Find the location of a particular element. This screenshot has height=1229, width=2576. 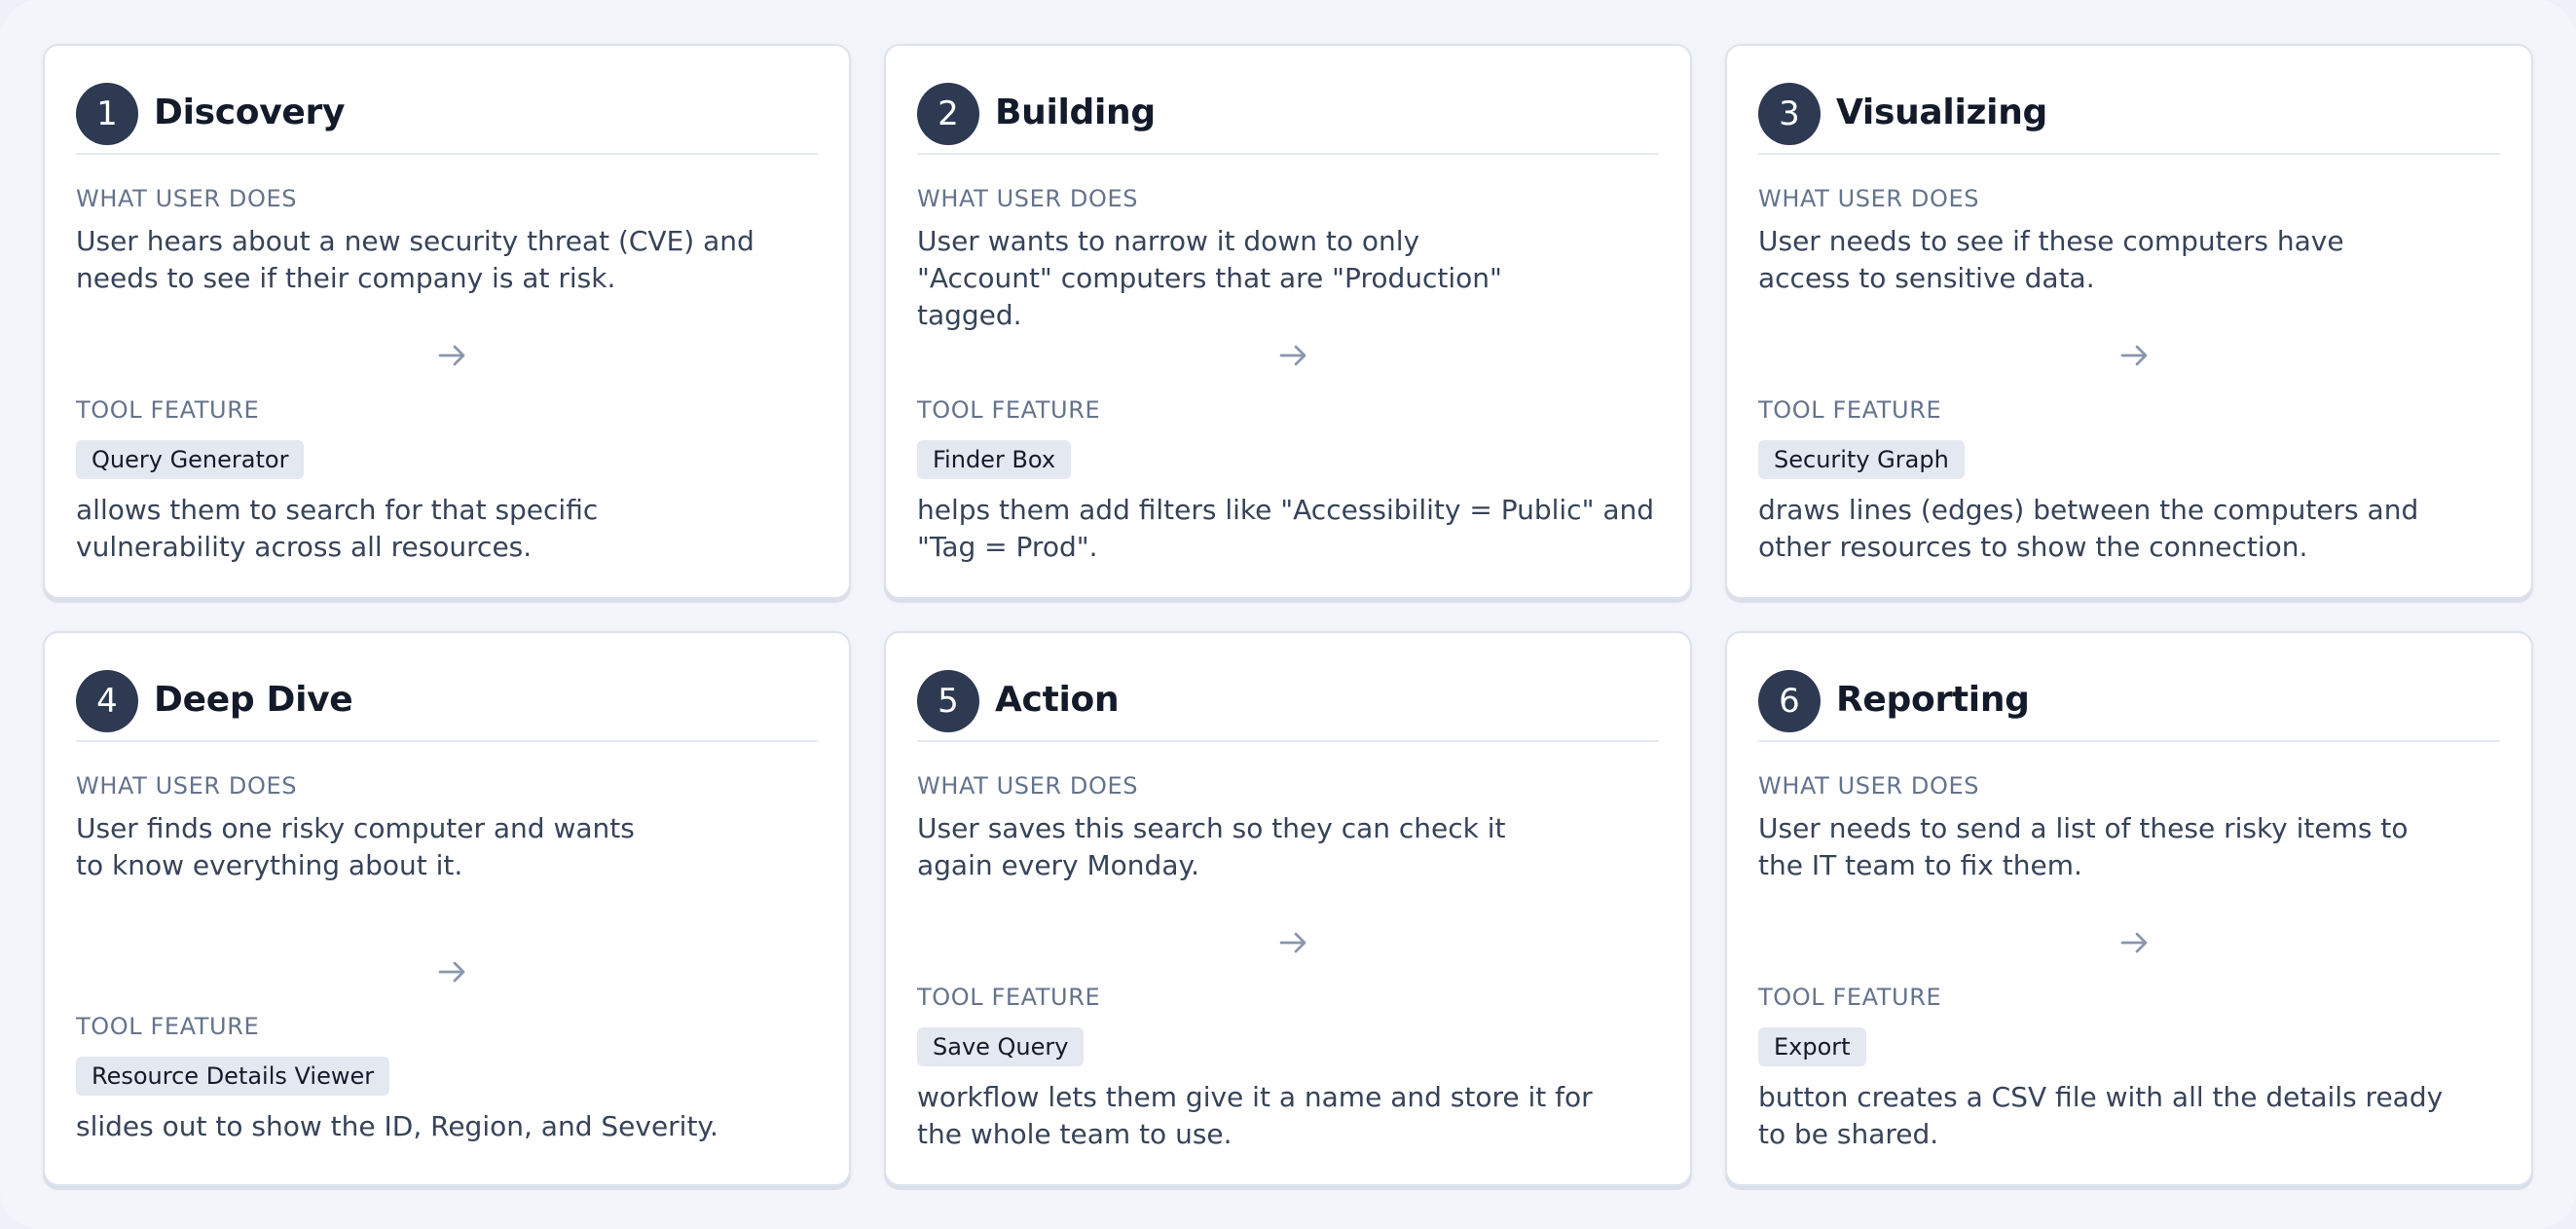

step-title: Building is located at coordinates (1075, 112).